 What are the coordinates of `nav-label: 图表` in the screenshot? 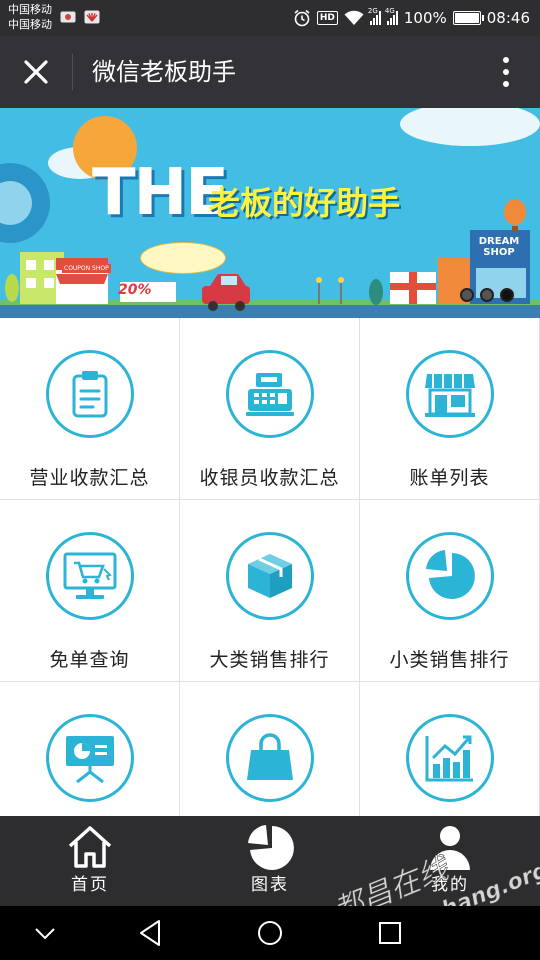 It's located at (270, 885).